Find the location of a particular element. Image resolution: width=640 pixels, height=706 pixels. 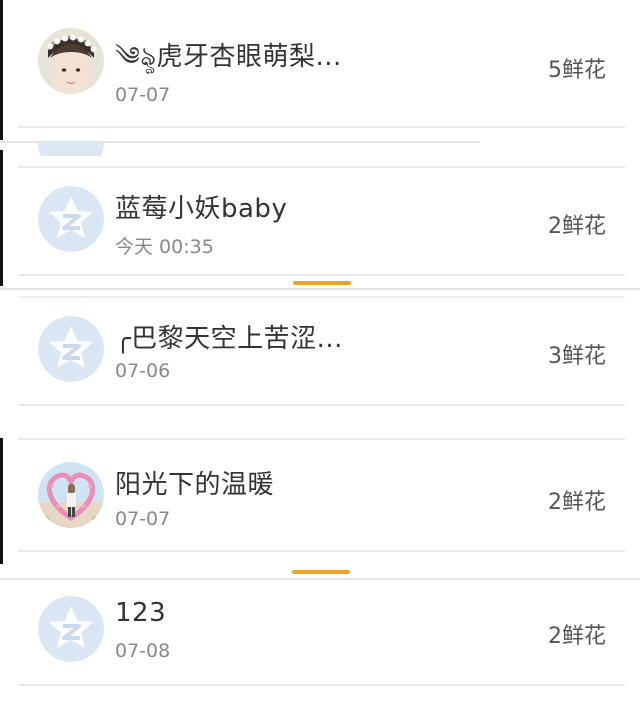

list-item: 阳光下的温暖 07-07 2鲜花 is located at coordinates (321, 495).